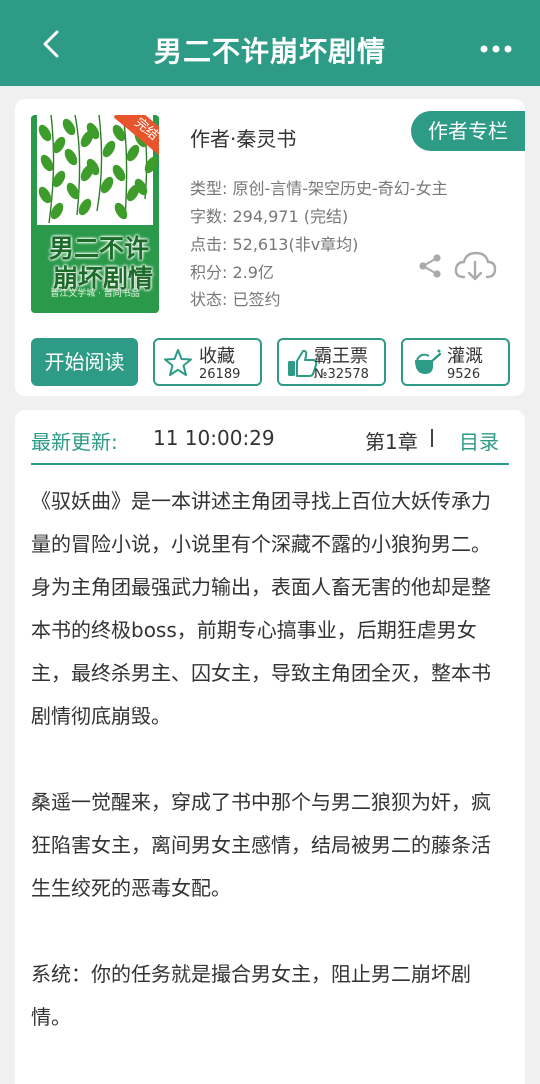 Image resolution: width=540 pixels, height=1084 pixels. I want to click on star-icon, so click(178, 362).